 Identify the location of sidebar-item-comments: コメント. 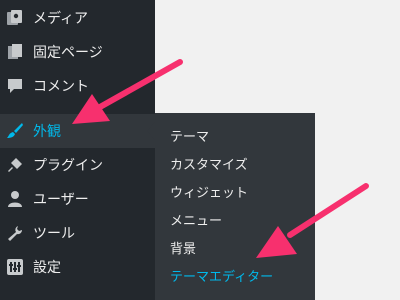
(77, 86).